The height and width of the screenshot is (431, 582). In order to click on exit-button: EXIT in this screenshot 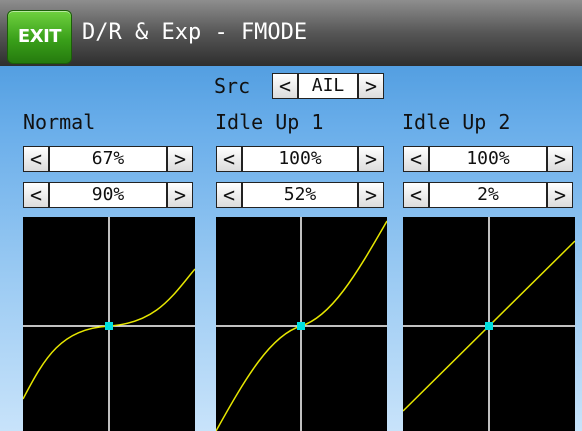, I will do `click(39, 37)`.